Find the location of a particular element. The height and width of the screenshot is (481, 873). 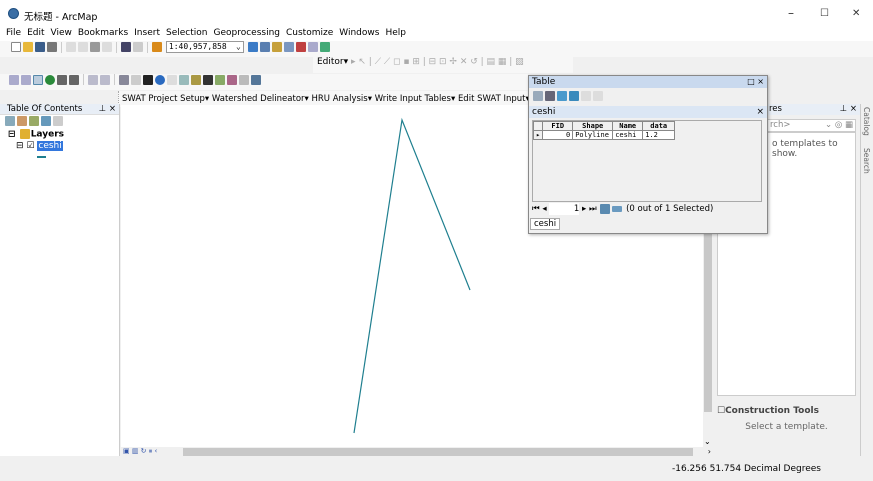

list-by-drawing-order-icon is located at coordinates (10, 121).